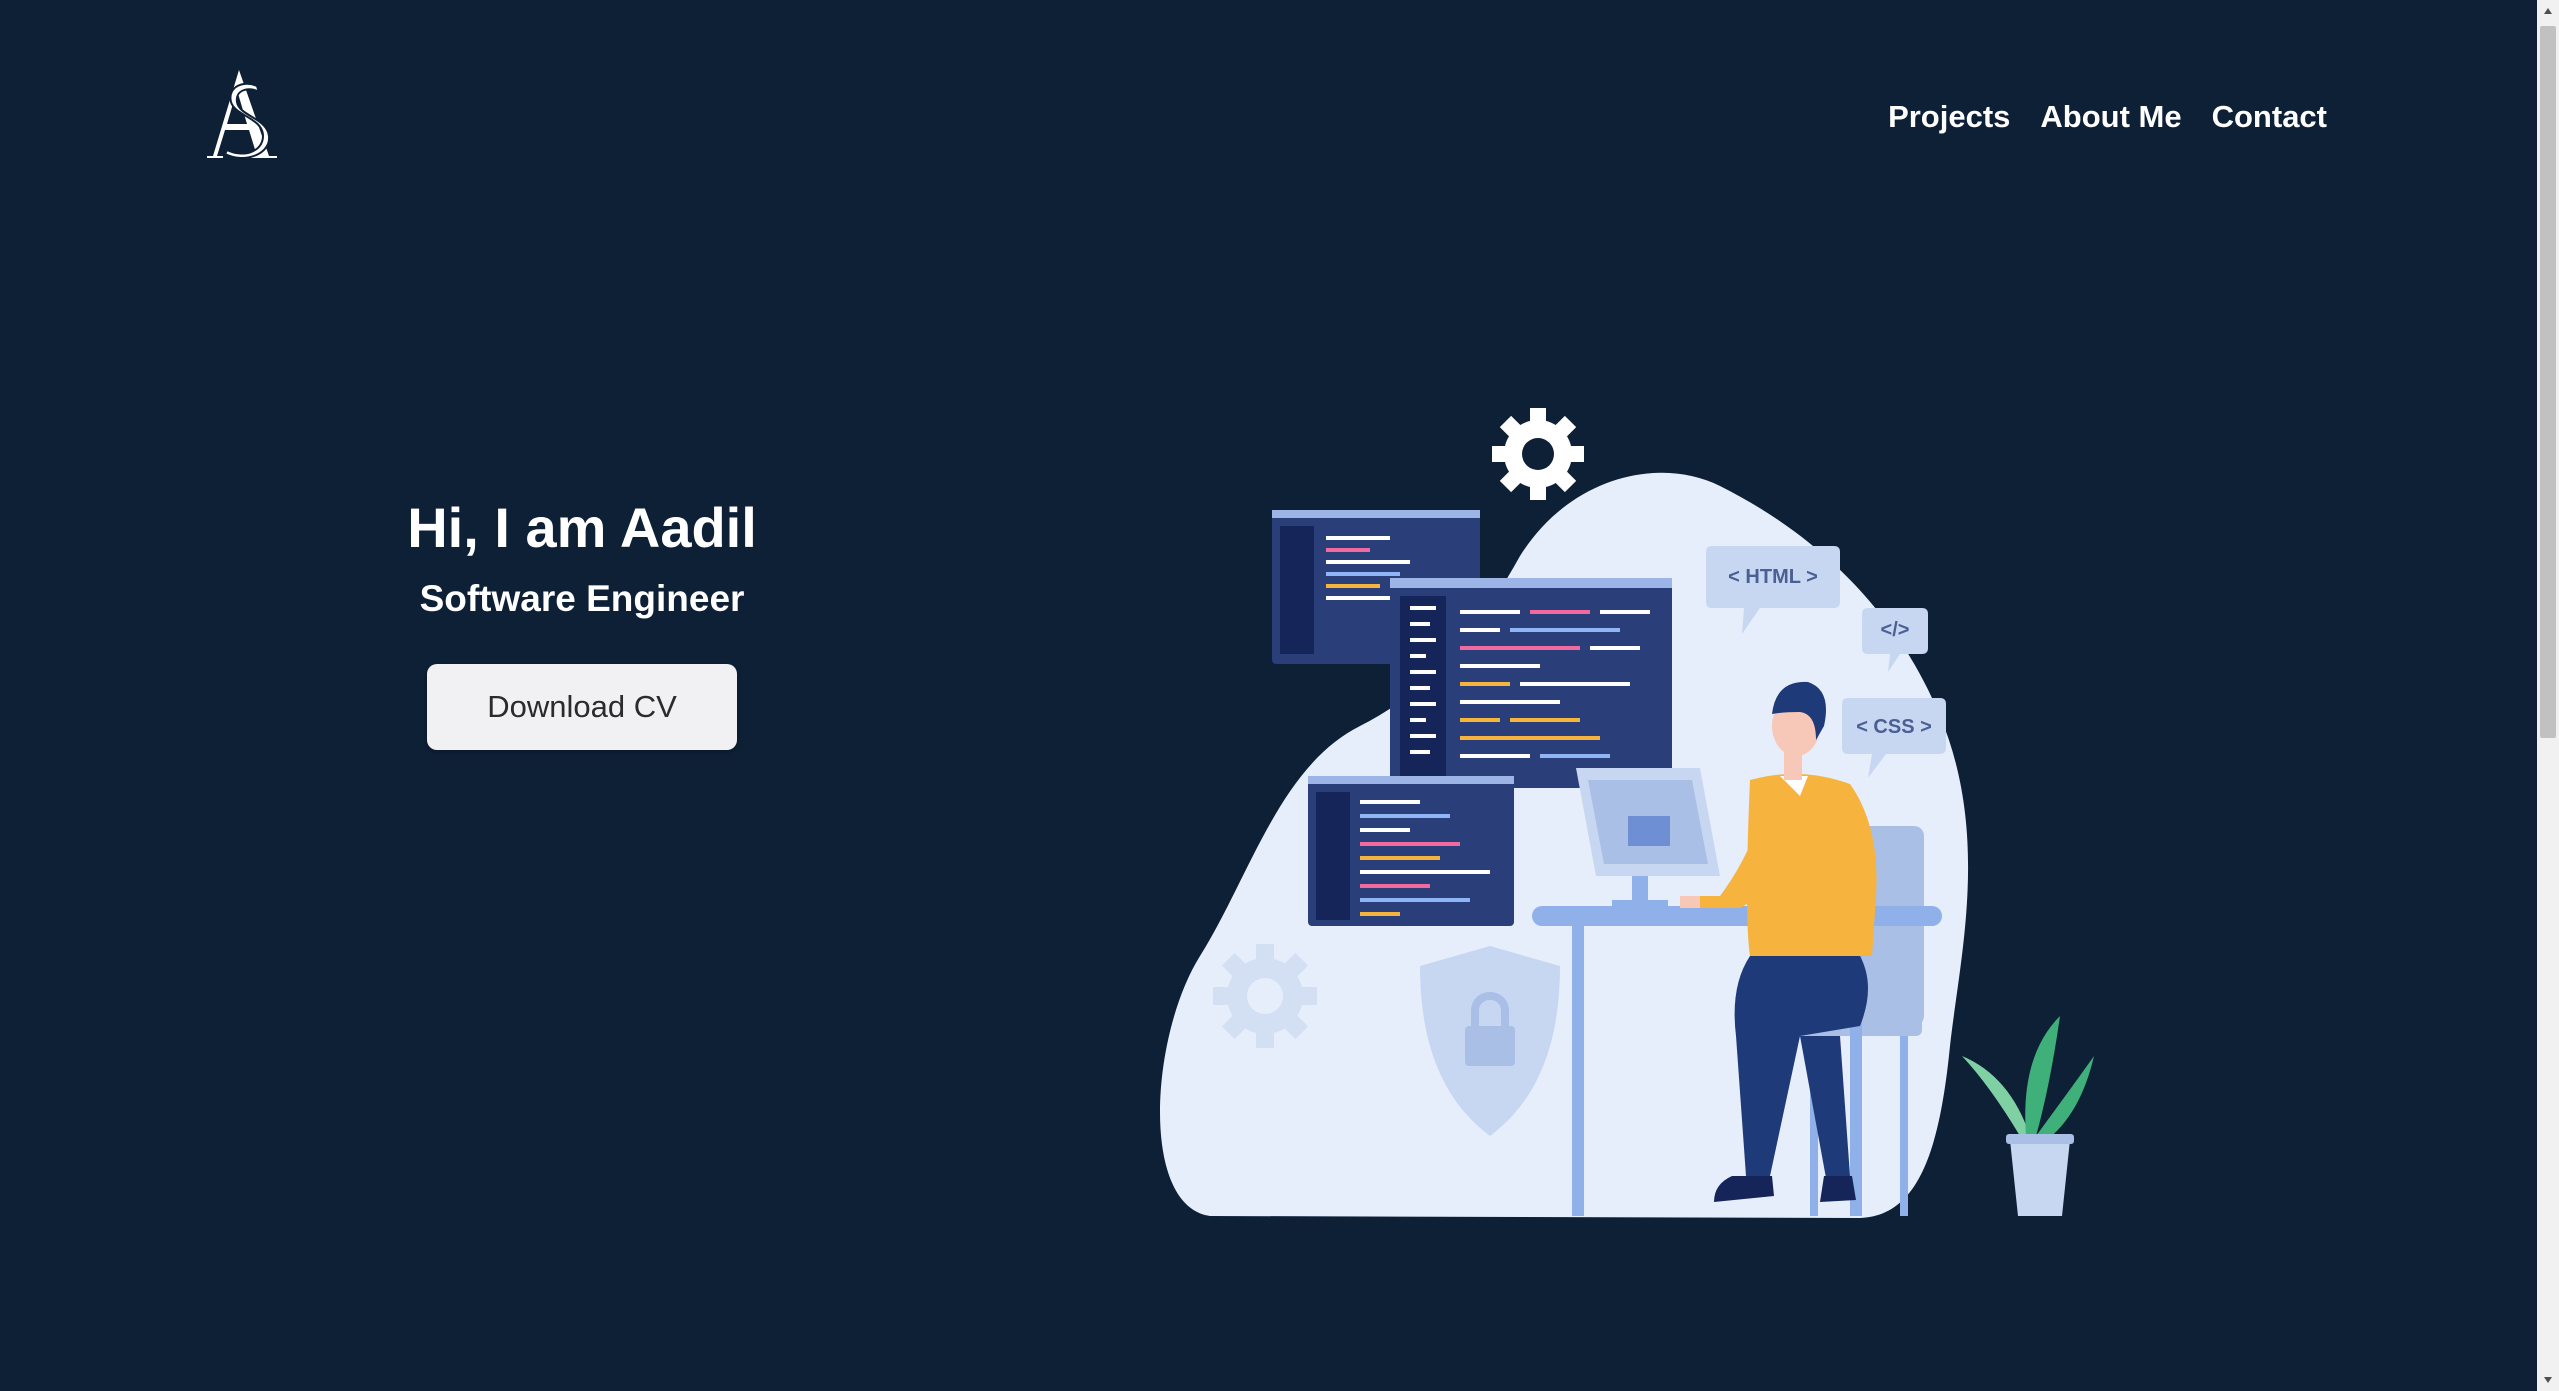 The height and width of the screenshot is (1391, 2559). What do you see at coordinates (2028, 1116) in the screenshot?
I see `plant` at bounding box center [2028, 1116].